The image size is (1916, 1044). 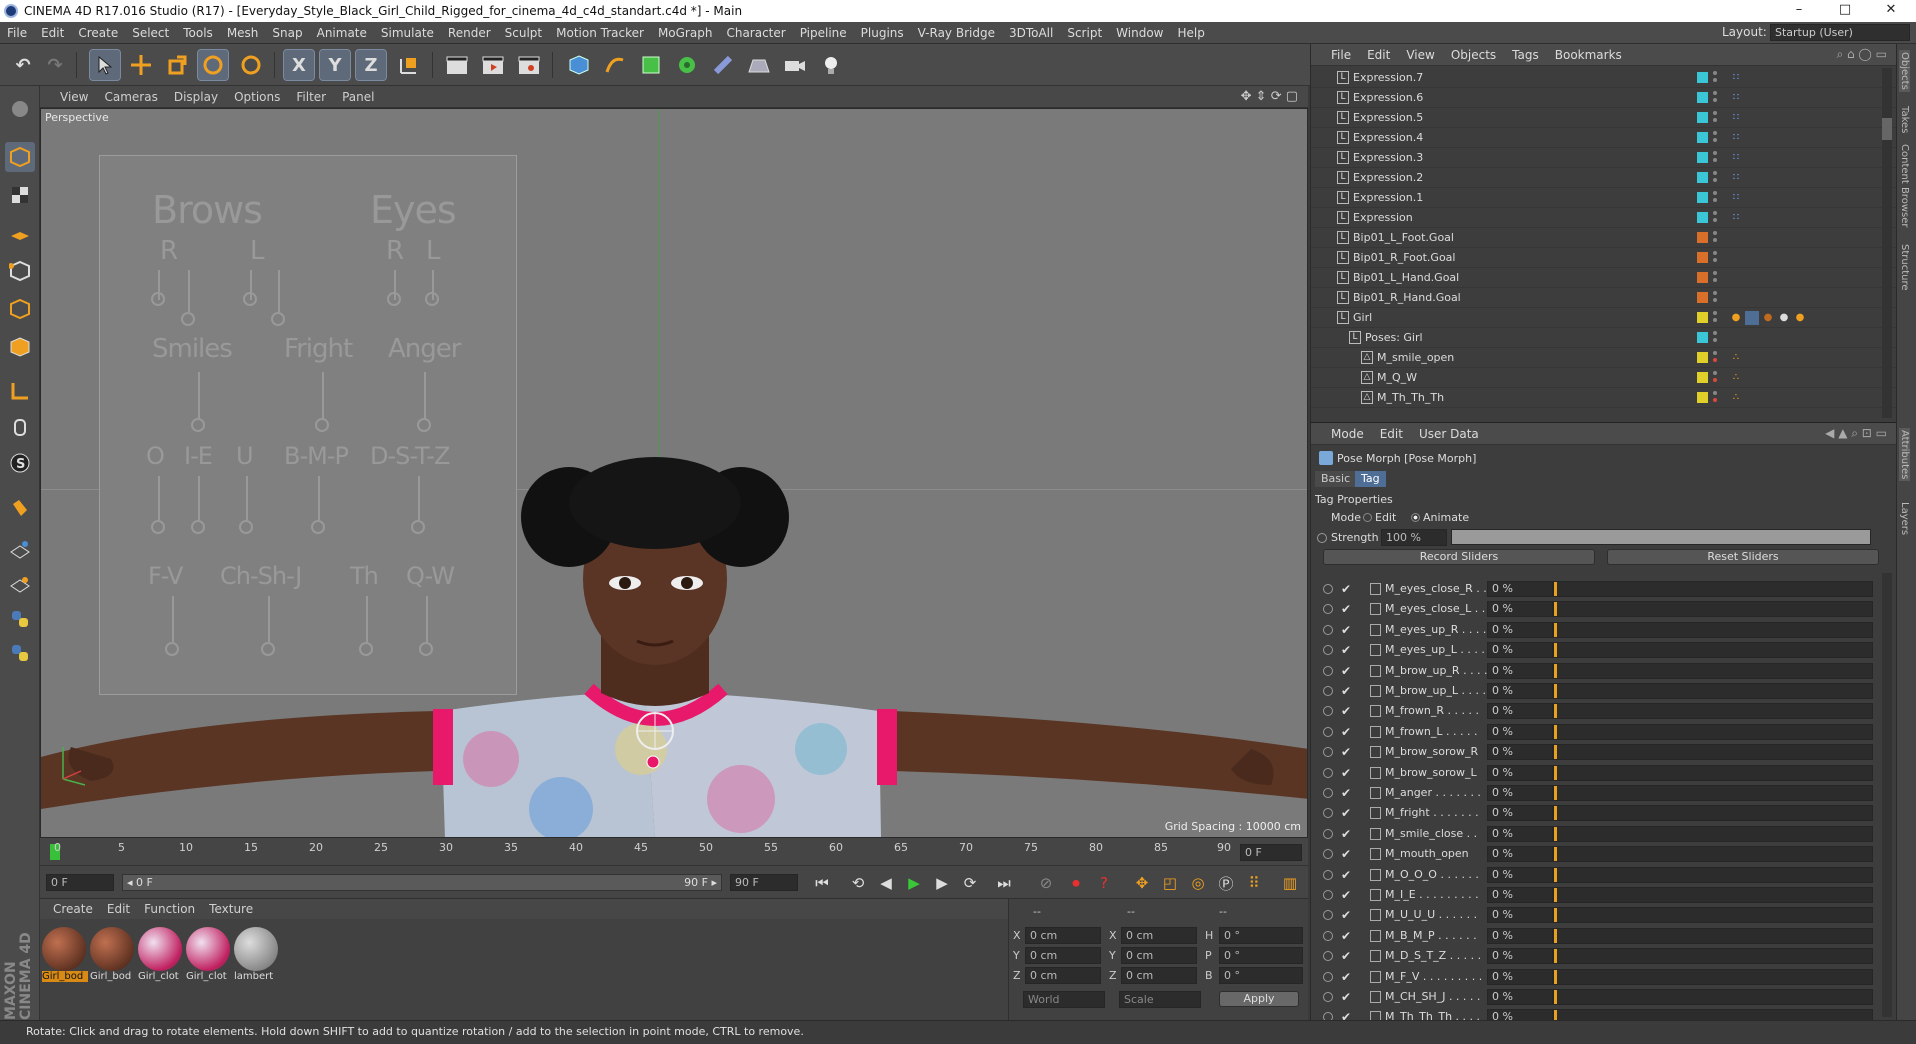 I want to click on go-to-start-button: ⏮, so click(x=822, y=883).